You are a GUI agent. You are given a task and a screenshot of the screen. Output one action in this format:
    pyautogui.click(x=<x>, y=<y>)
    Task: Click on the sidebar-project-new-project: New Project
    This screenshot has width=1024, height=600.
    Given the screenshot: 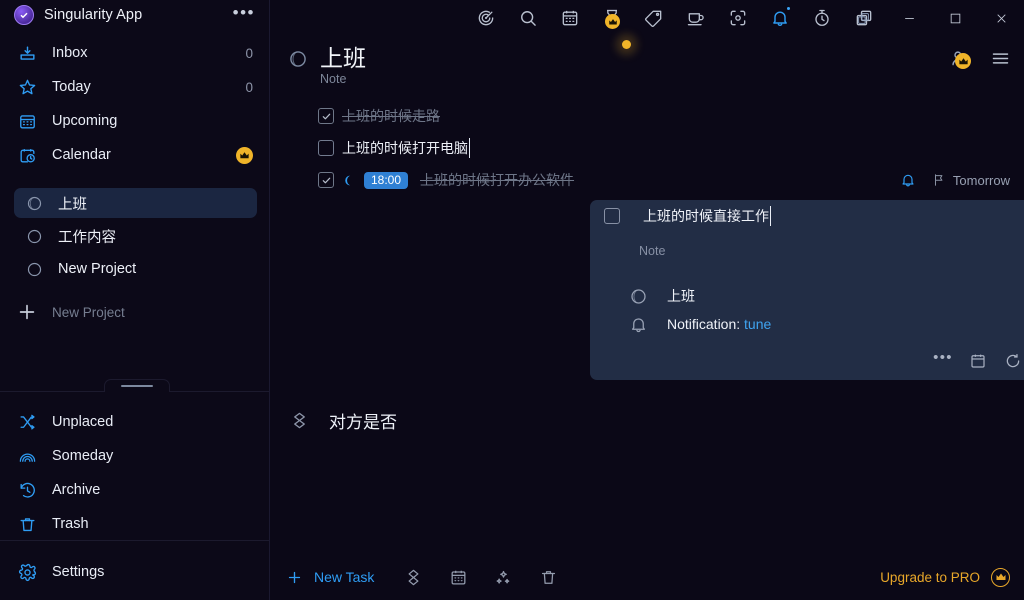 What is the action you would take?
    pyautogui.click(x=135, y=269)
    